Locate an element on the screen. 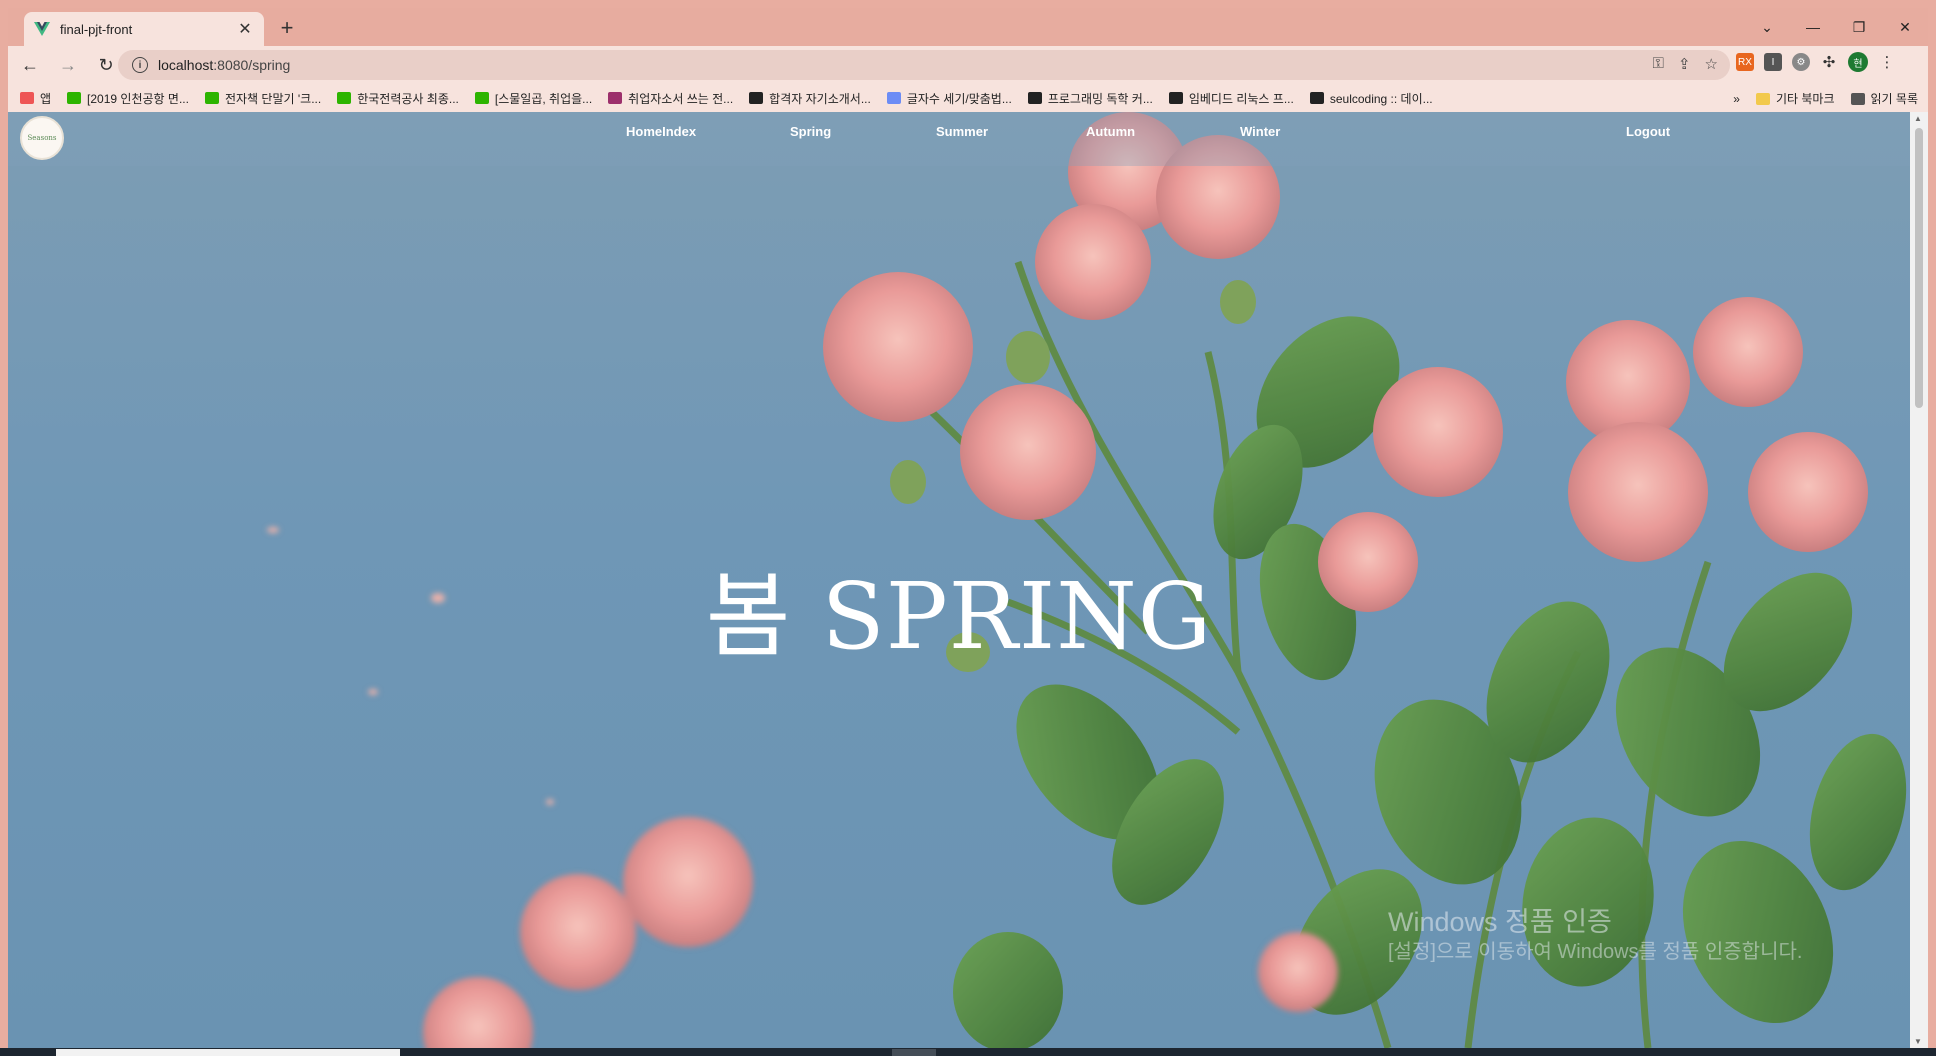 The width and height of the screenshot is (1936, 1056). other-bookmarks-label: 기타 북마크 is located at coordinates (1805, 99).